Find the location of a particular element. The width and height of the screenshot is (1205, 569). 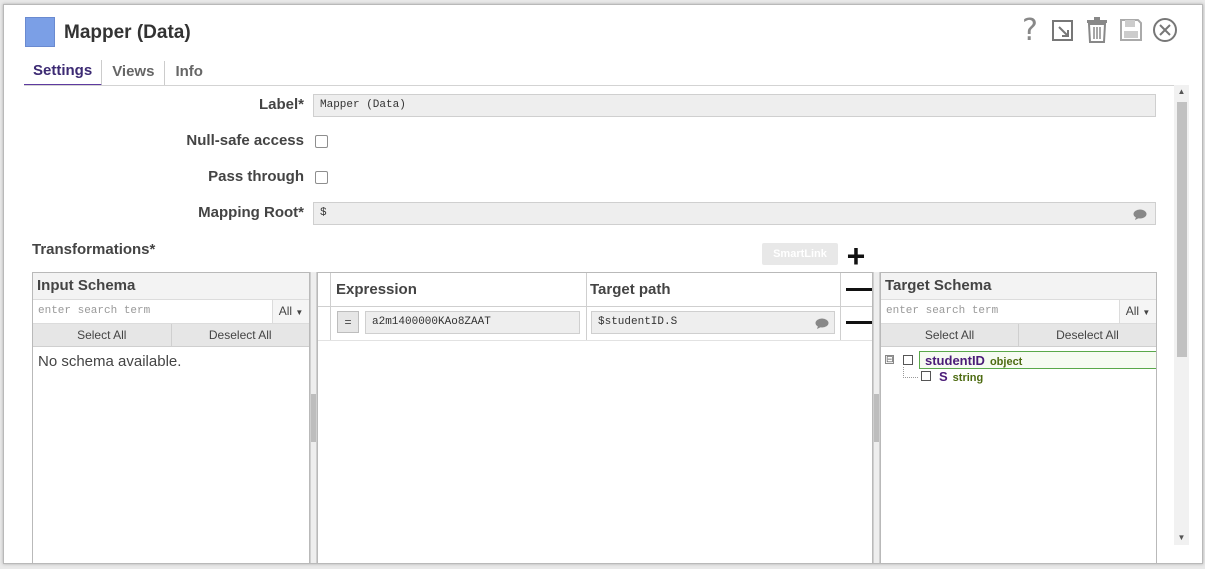

dialog-scrollbar: ▲ ▼ is located at coordinates (1181, 315).